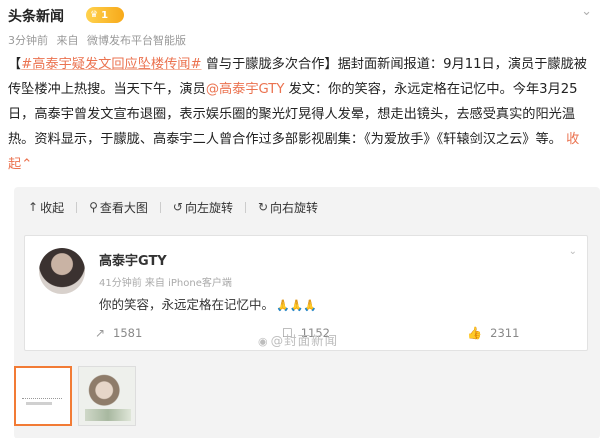 The width and height of the screenshot is (600, 438). Describe the element at coordinates (15, 64) in the screenshot. I see `bracket-open: 【` at that location.